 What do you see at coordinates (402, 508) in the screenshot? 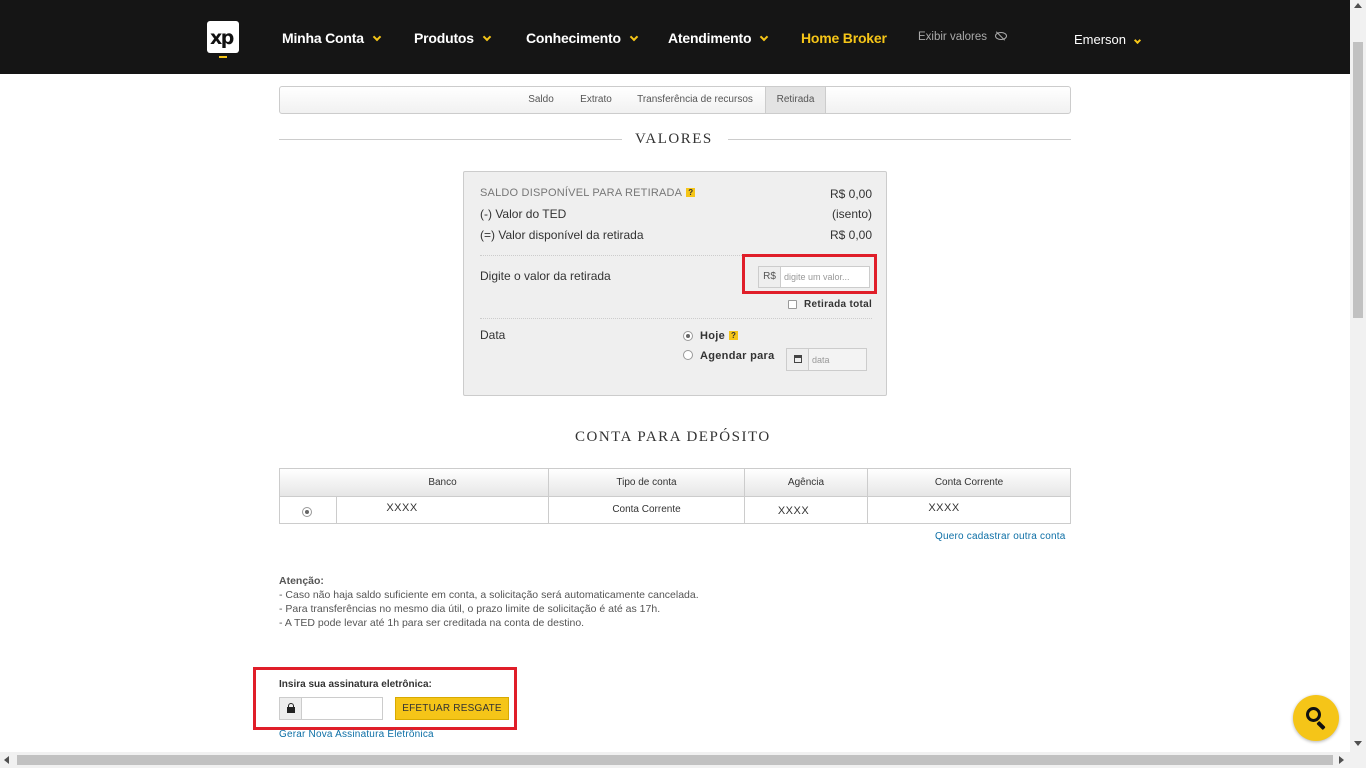
I see `td-banco: XXXX` at bounding box center [402, 508].